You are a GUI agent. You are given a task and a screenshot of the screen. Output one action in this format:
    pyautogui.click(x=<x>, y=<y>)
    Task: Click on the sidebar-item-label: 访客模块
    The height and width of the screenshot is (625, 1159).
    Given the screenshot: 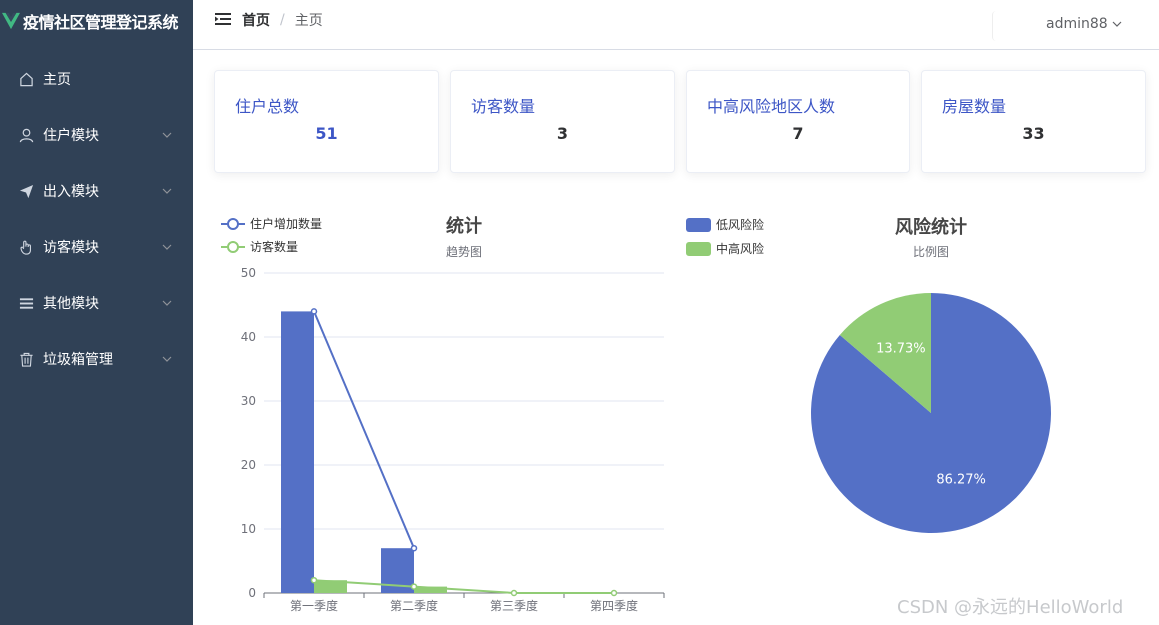 What is the action you would take?
    pyautogui.click(x=71, y=248)
    